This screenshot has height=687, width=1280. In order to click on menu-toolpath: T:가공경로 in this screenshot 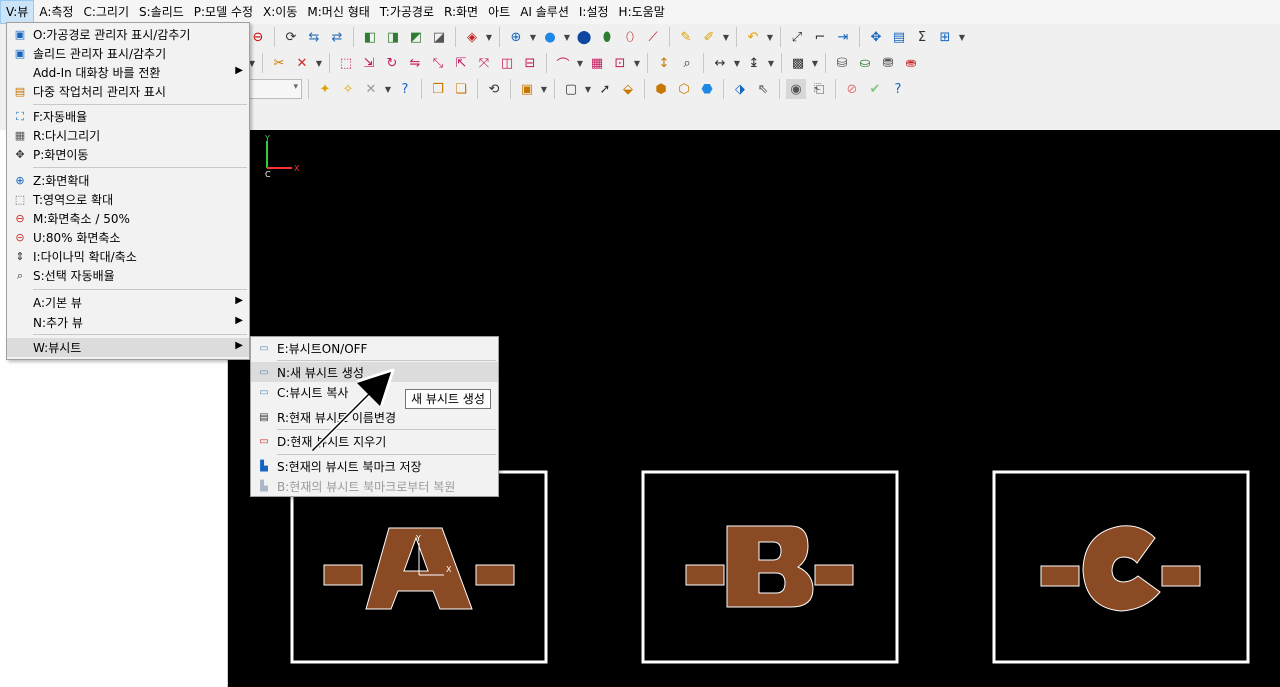, I will do `click(407, 12)`.